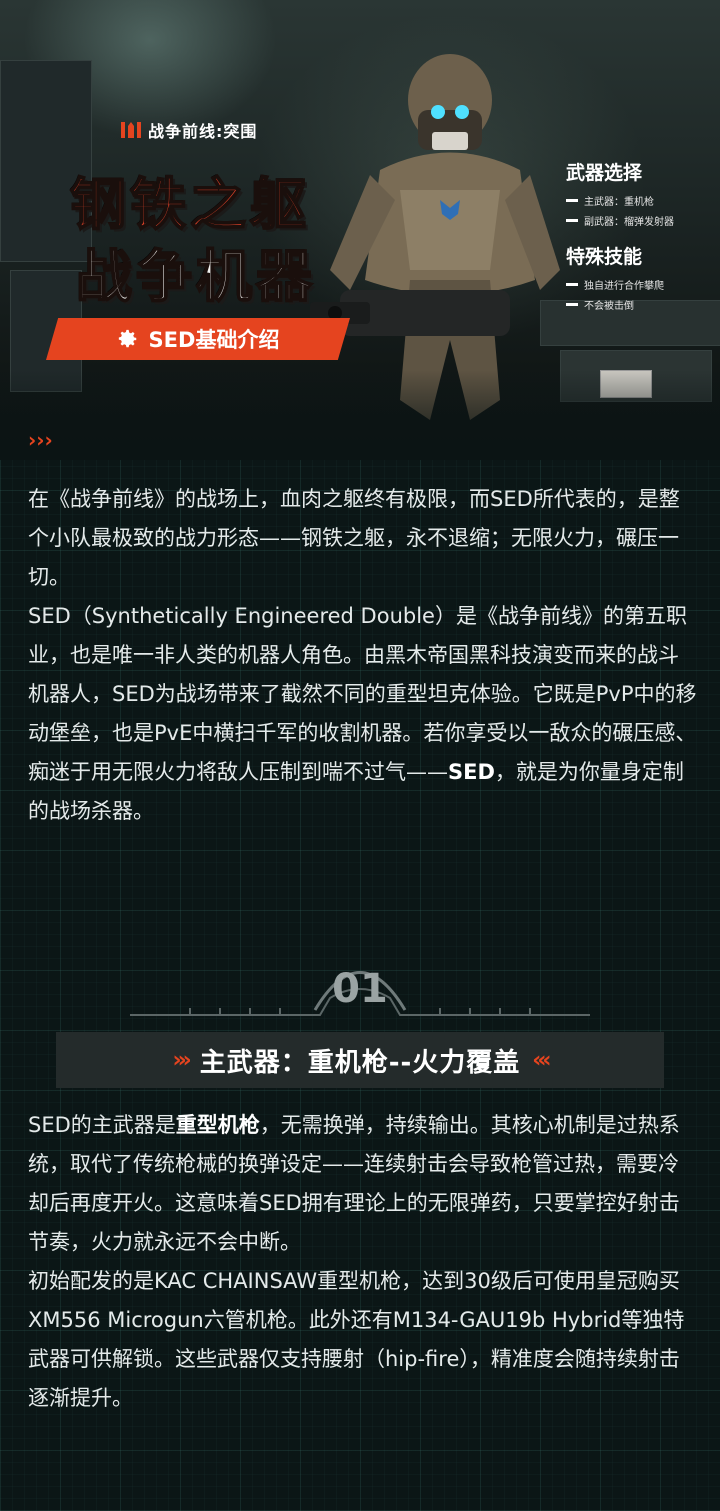 The image size is (720, 1511). I want to click on banner-text: SED基础介绍, so click(214, 340).